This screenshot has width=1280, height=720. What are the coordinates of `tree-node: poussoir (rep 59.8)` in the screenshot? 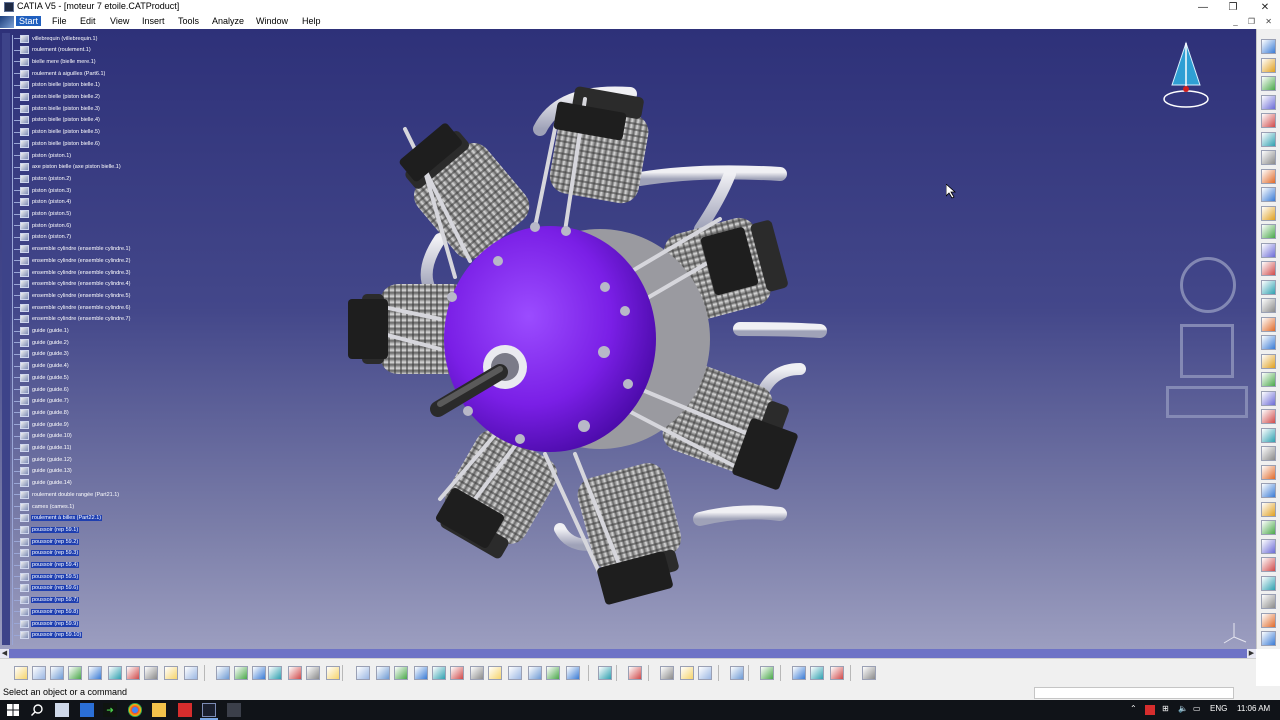 It's located at (47, 611).